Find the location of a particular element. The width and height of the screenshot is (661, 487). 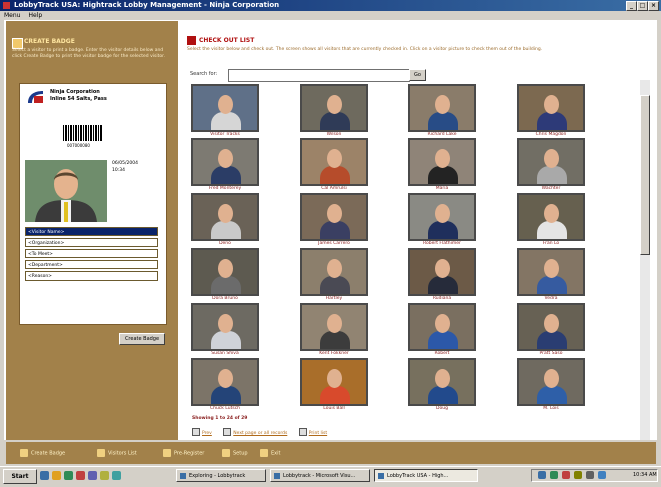

visitor-name-link: Dora Bruno is located at coordinates (225, 298).